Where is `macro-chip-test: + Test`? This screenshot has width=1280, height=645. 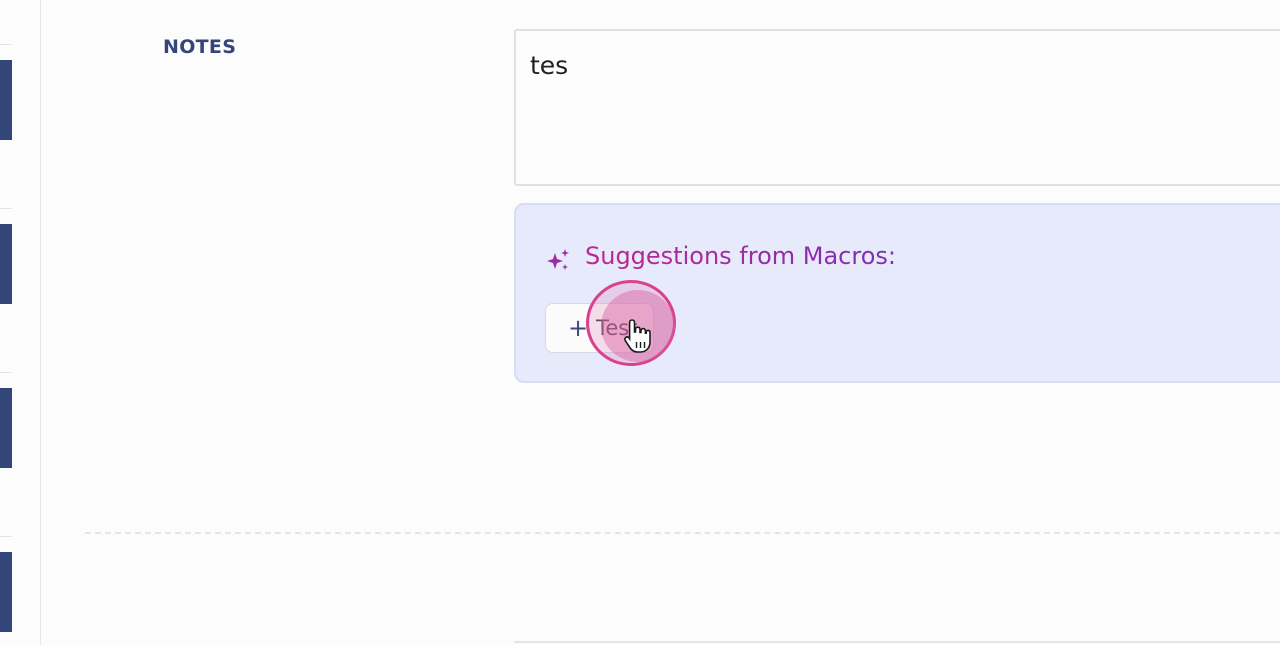
macro-chip-test: + Test is located at coordinates (600, 328).